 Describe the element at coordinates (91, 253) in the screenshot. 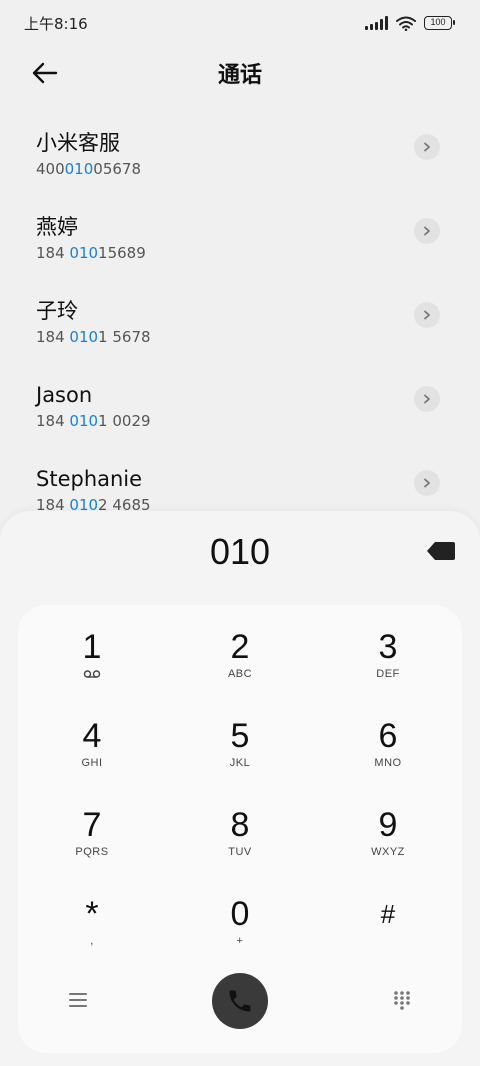

I see `contact-number: 184 01015689` at that location.